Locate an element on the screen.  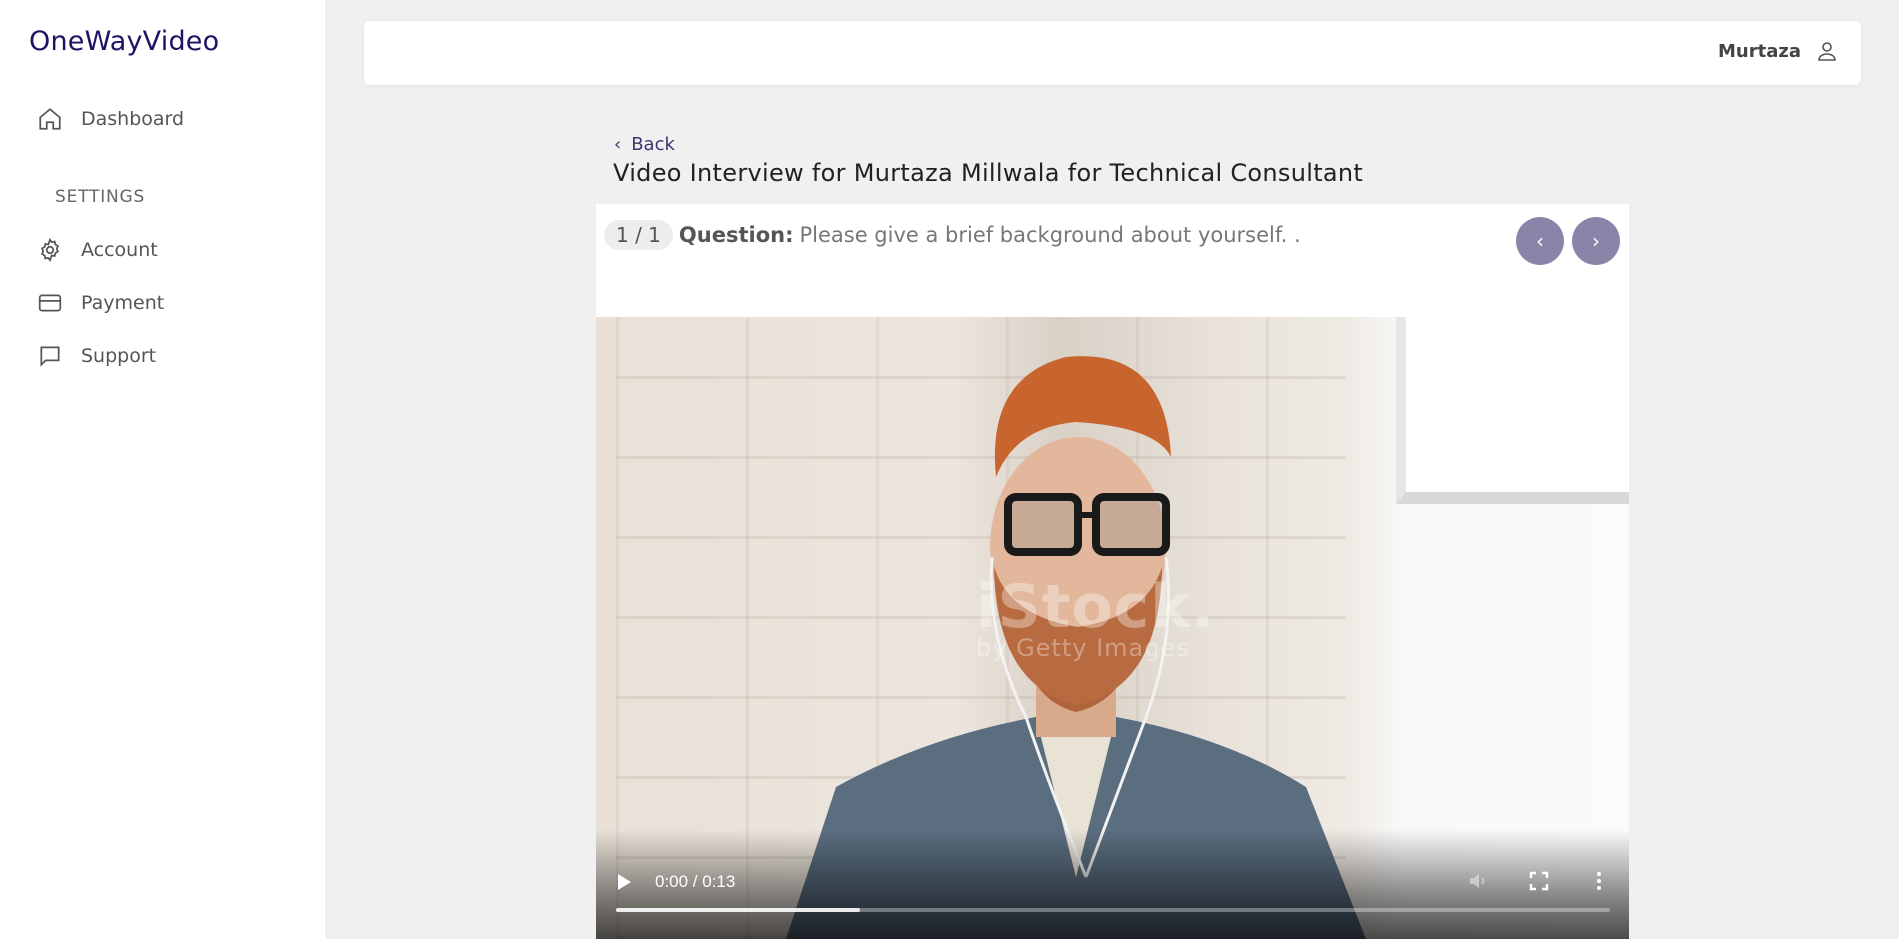
credit-card-icon is located at coordinates (50, 303).